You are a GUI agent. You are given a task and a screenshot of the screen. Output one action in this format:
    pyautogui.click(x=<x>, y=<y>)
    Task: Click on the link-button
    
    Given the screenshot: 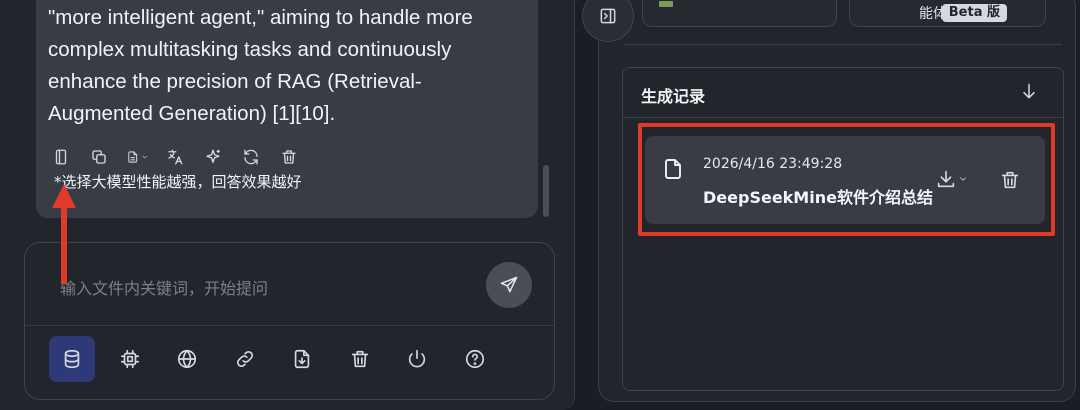 What is the action you would take?
    pyautogui.click(x=245, y=359)
    